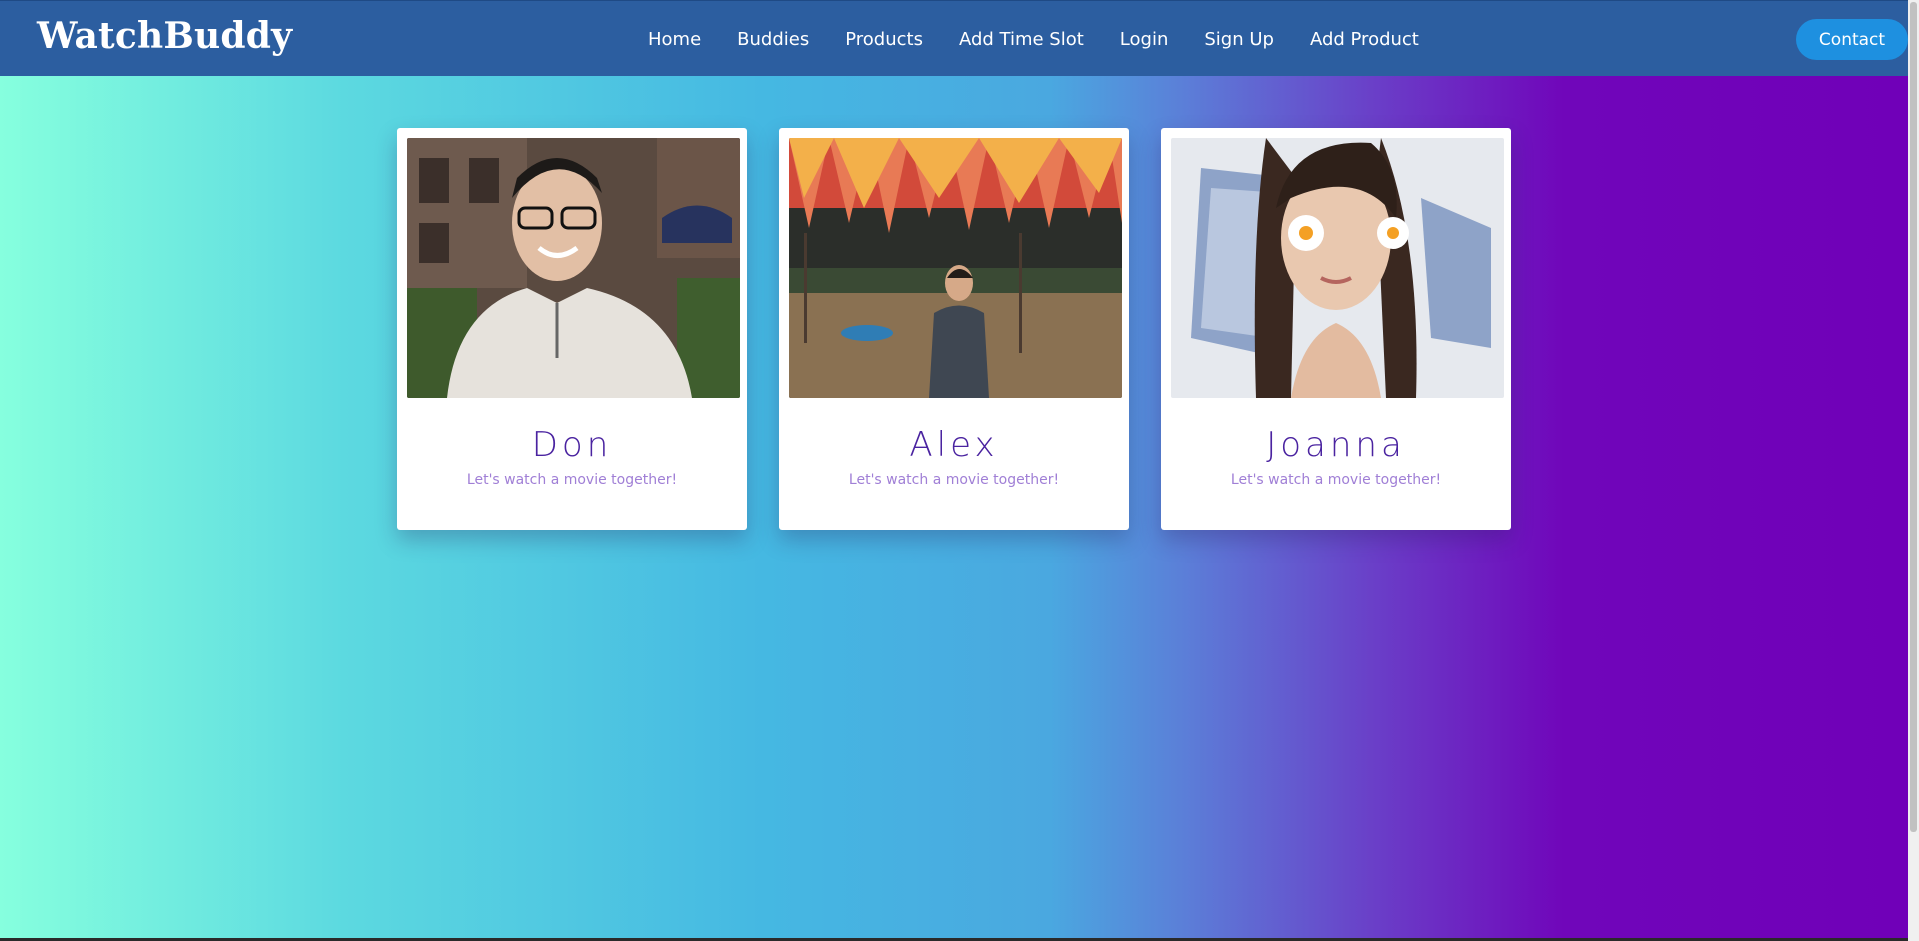 This screenshot has width=1919, height=941. Describe the element at coordinates (954, 445) in the screenshot. I see `buddy-name: Alex` at that location.